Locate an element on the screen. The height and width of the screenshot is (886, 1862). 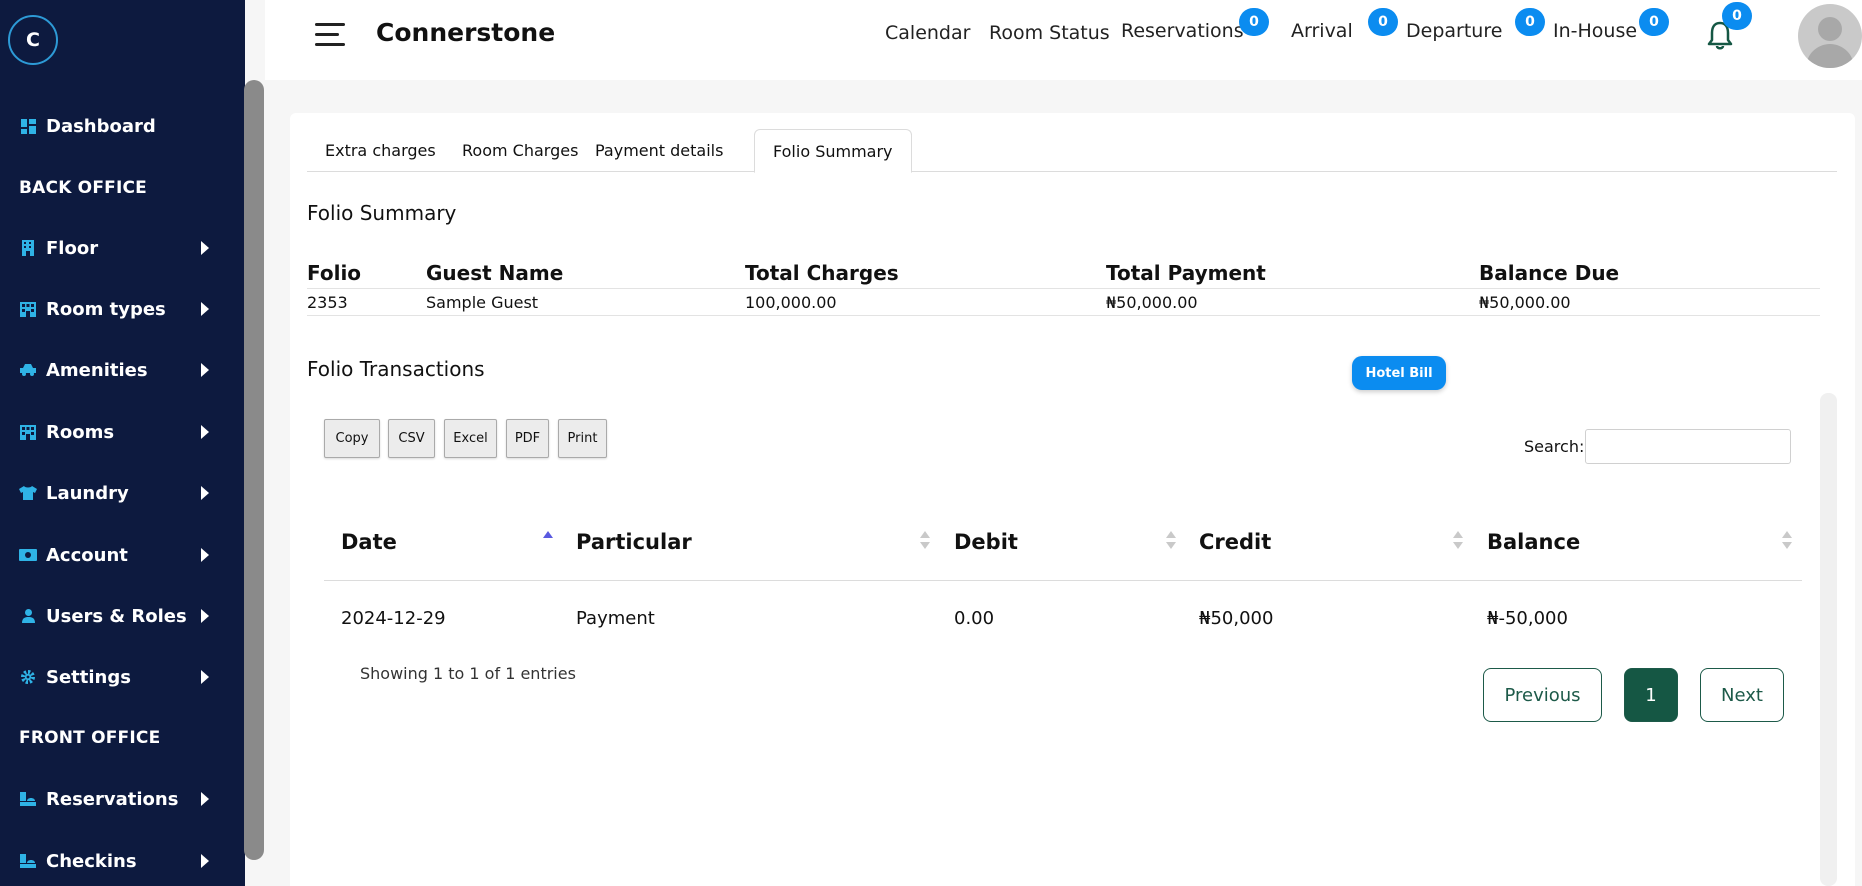
sidebar-item-dashboard: Dashboard is located at coordinates (115, 126).